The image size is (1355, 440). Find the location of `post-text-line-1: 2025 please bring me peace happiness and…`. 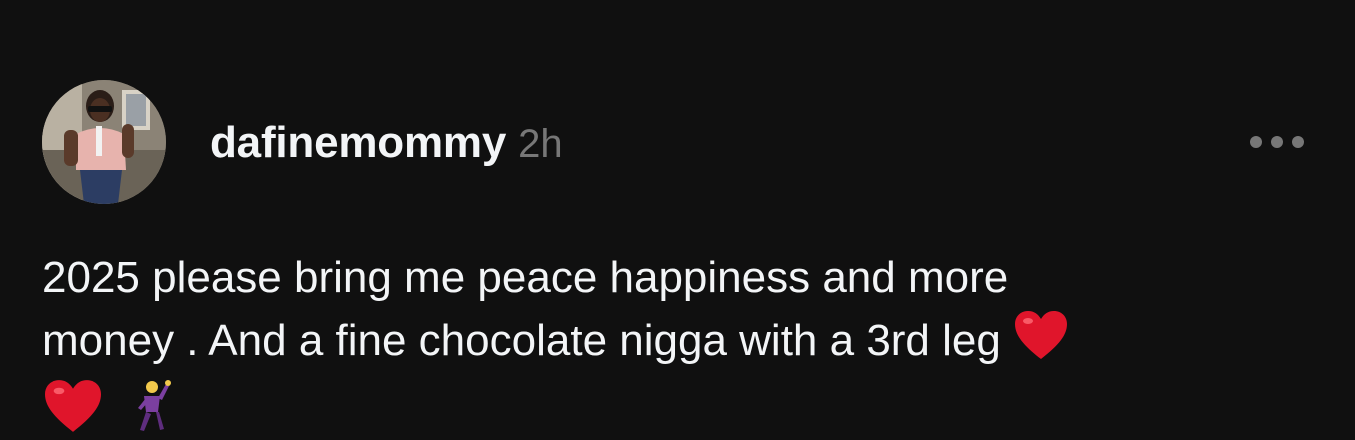

post-text-line-1: 2025 please bring me peace happiness and… is located at coordinates (525, 277).